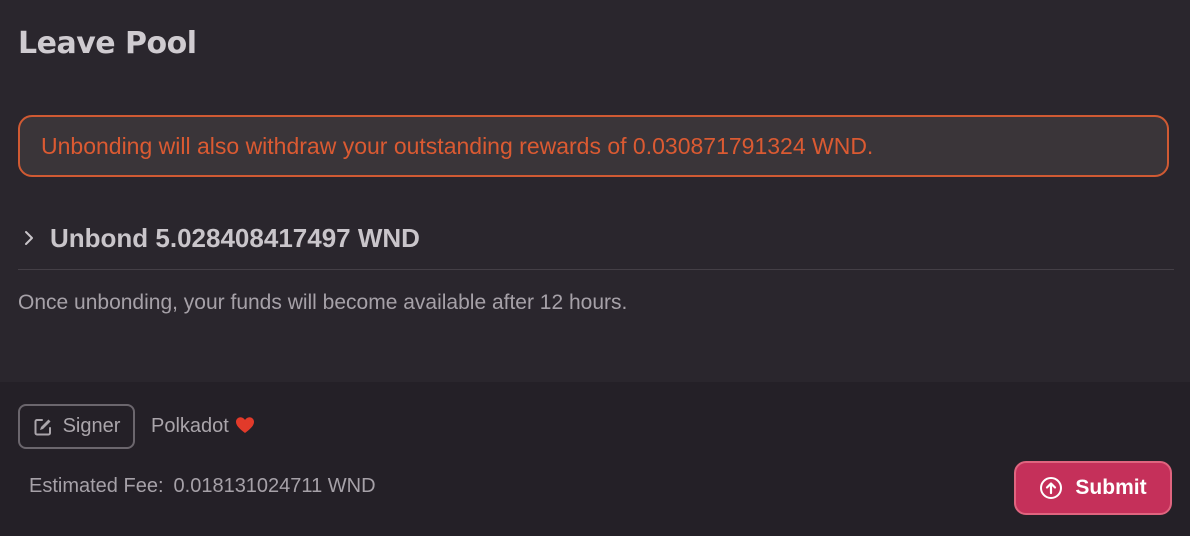 This screenshot has width=1190, height=536. I want to click on heart-icon, so click(244, 425).